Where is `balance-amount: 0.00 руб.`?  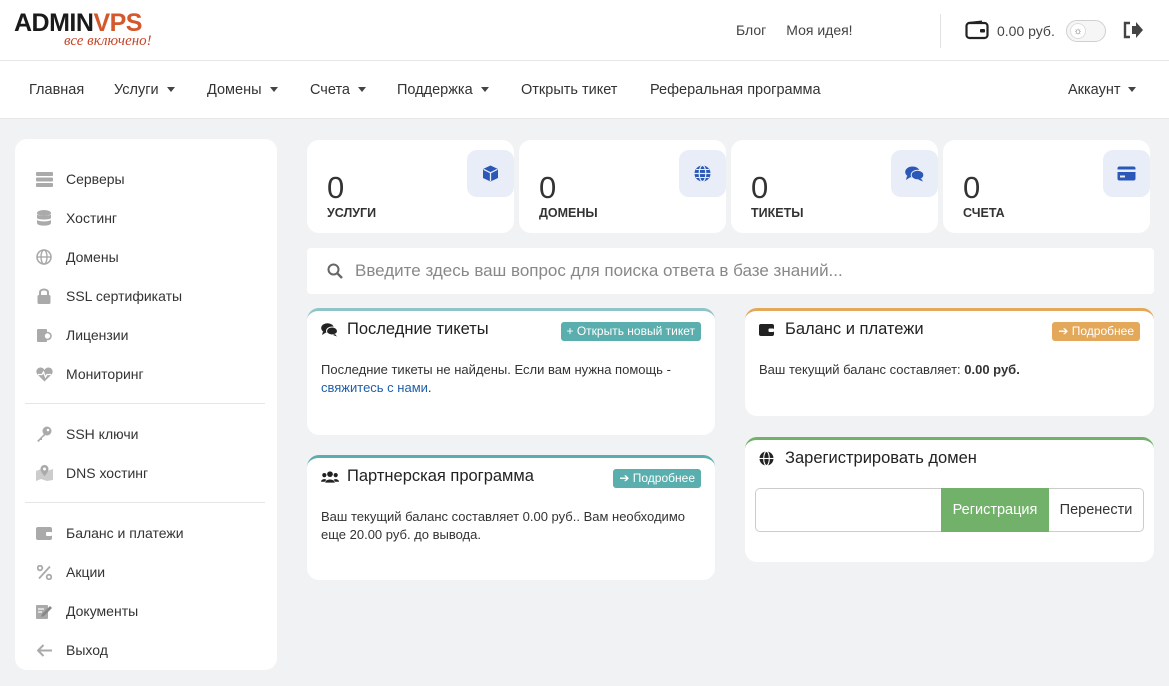
balance-amount: 0.00 руб. is located at coordinates (992, 369).